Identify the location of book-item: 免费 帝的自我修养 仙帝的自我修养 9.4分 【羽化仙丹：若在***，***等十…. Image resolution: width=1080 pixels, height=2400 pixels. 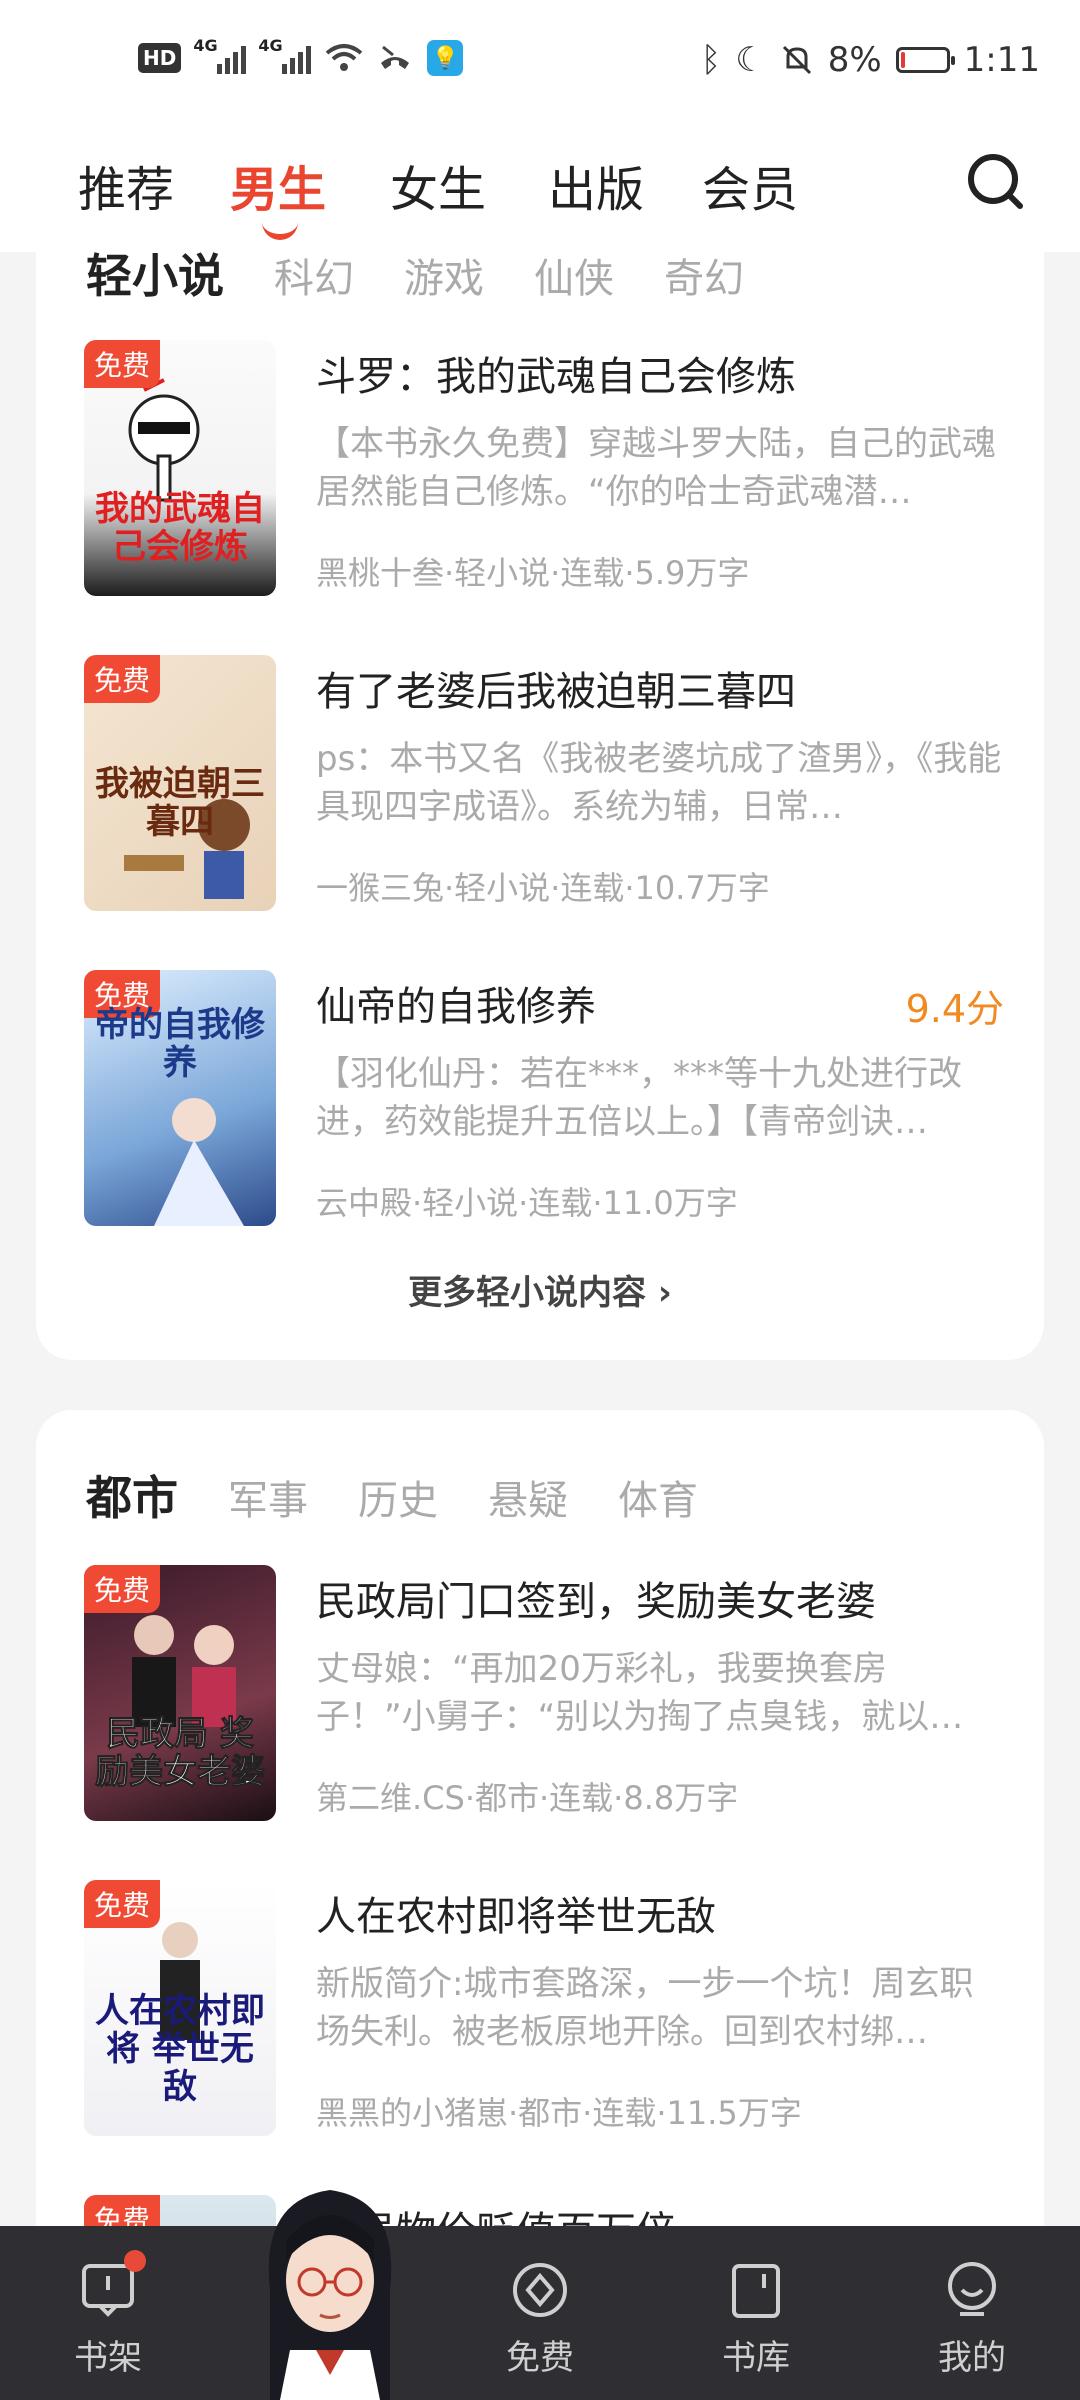
(544, 1100).